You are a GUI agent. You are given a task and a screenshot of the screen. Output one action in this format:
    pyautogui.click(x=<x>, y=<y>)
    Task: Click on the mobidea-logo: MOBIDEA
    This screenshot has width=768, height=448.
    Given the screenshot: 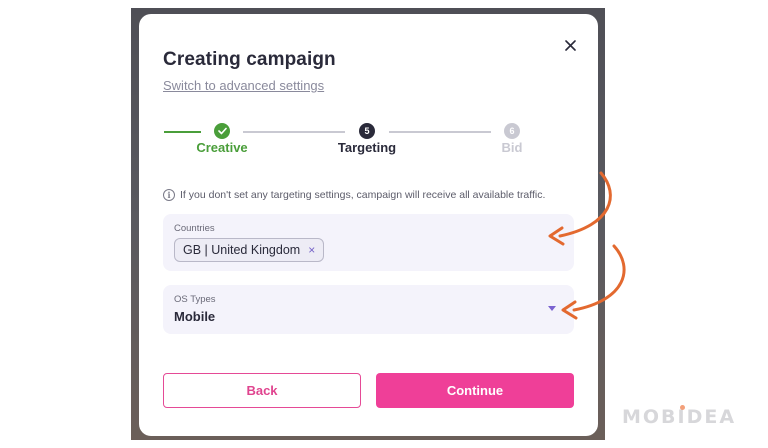 What is the action you would take?
    pyautogui.click(x=679, y=417)
    